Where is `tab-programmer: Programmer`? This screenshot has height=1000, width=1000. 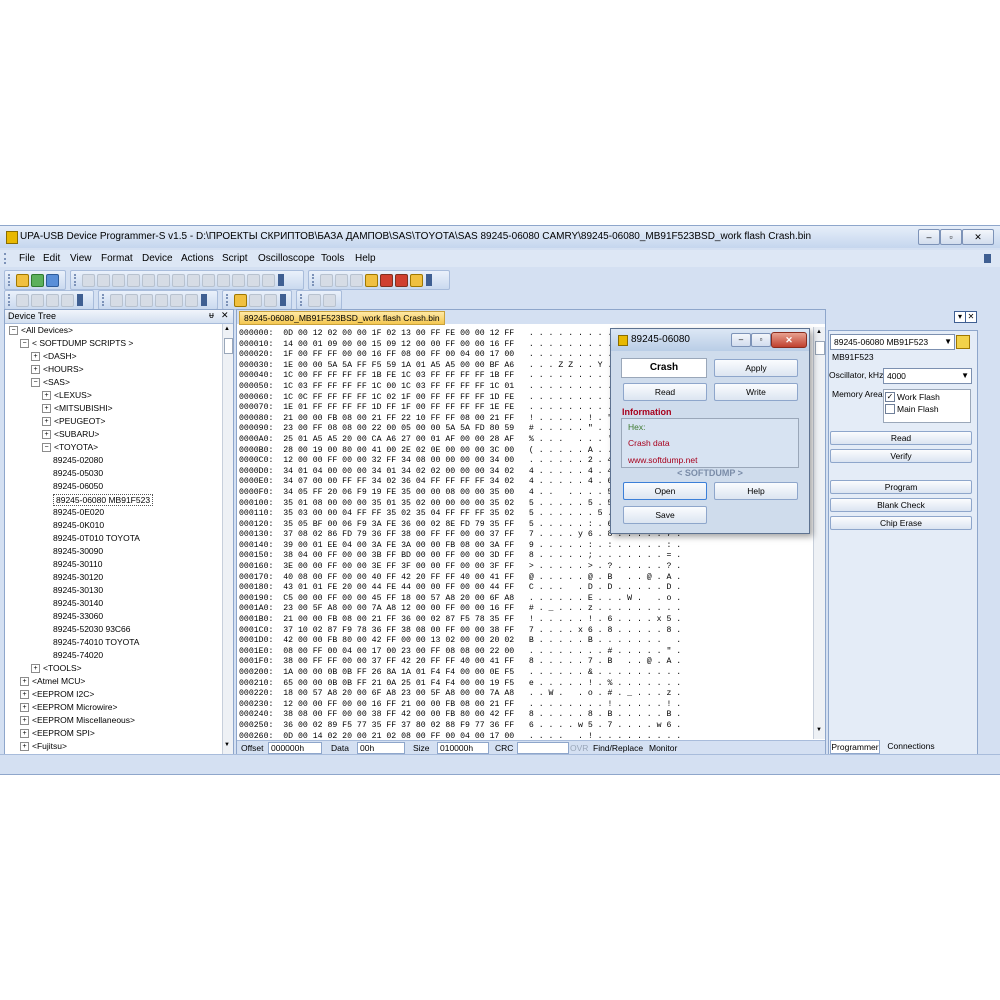 tab-programmer: Programmer is located at coordinates (855, 747).